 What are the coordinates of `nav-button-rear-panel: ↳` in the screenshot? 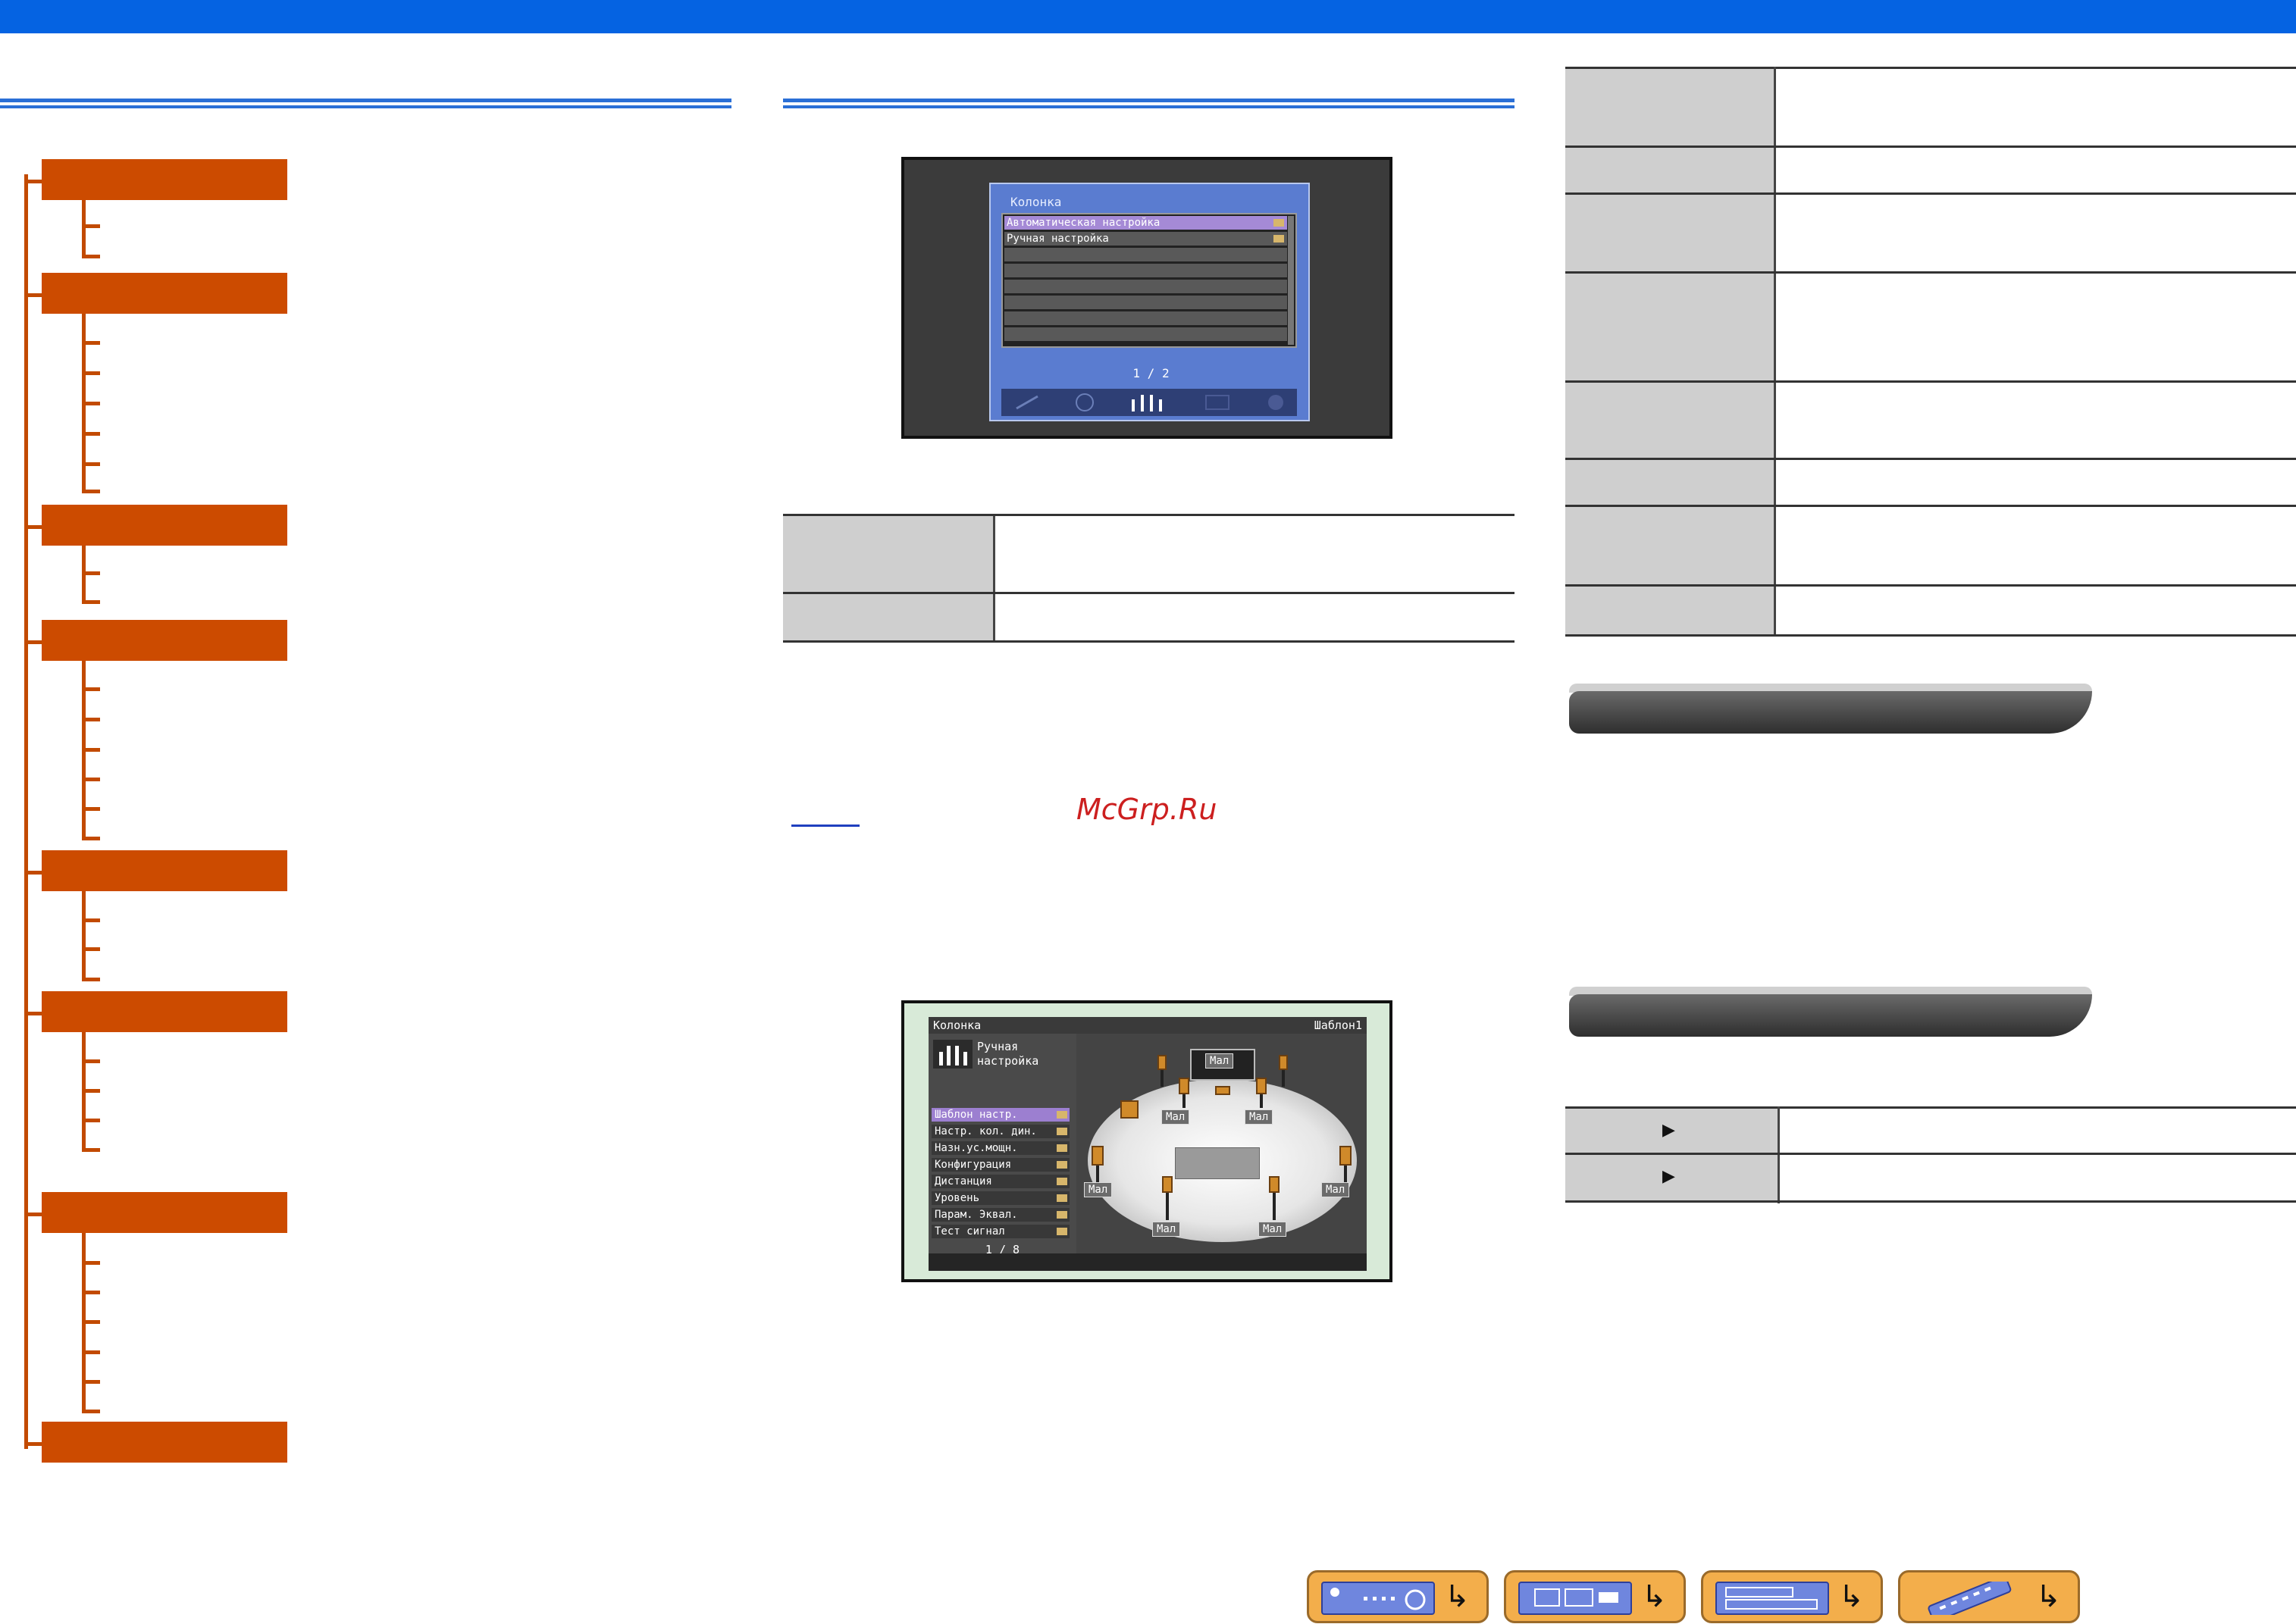 It's located at (1792, 1596).